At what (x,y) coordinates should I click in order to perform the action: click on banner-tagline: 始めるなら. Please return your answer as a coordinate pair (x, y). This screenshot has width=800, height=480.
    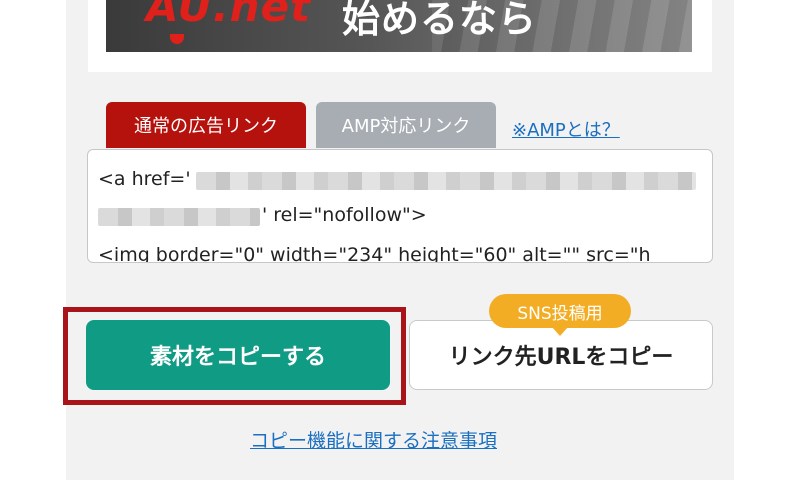
    Looking at the image, I should click on (440, 20).